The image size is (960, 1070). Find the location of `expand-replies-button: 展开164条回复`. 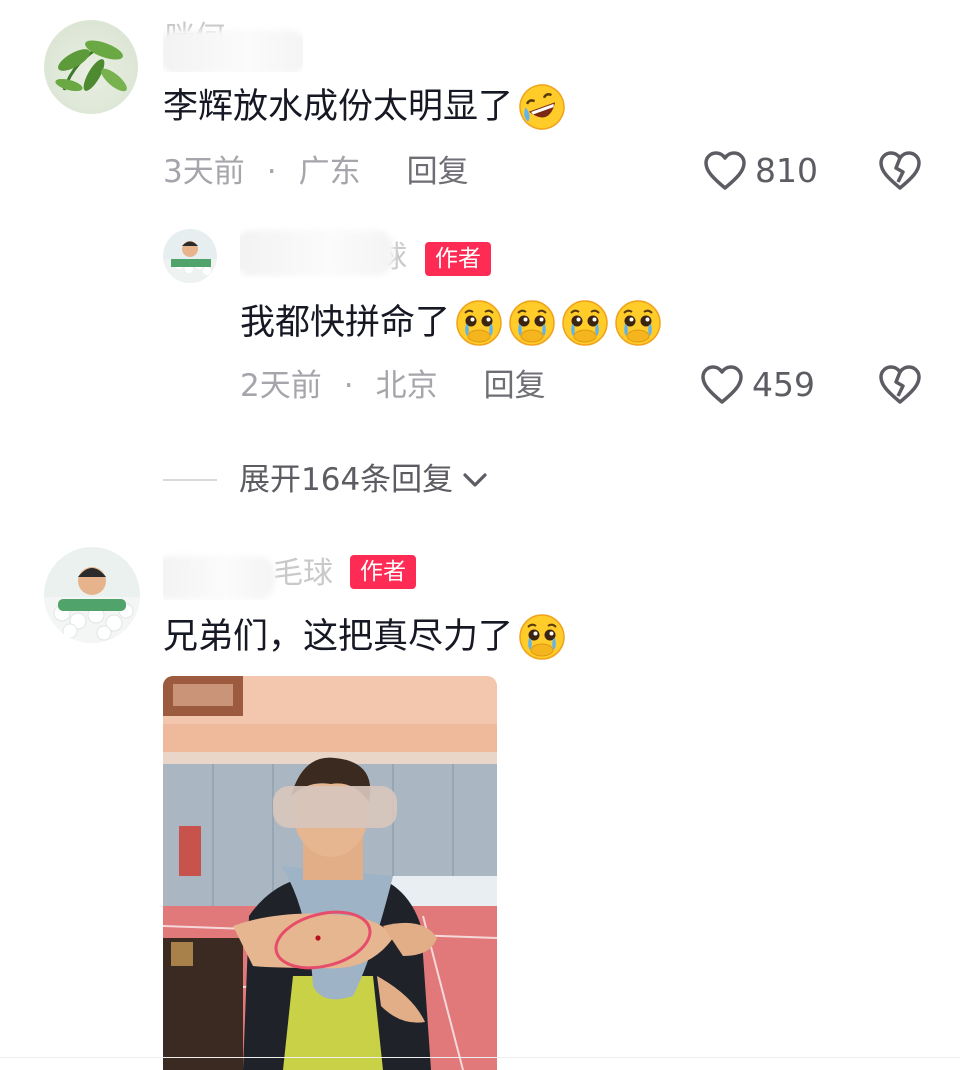

expand-replies-button: 展开164条回复 is located at coordinates (326, 480).